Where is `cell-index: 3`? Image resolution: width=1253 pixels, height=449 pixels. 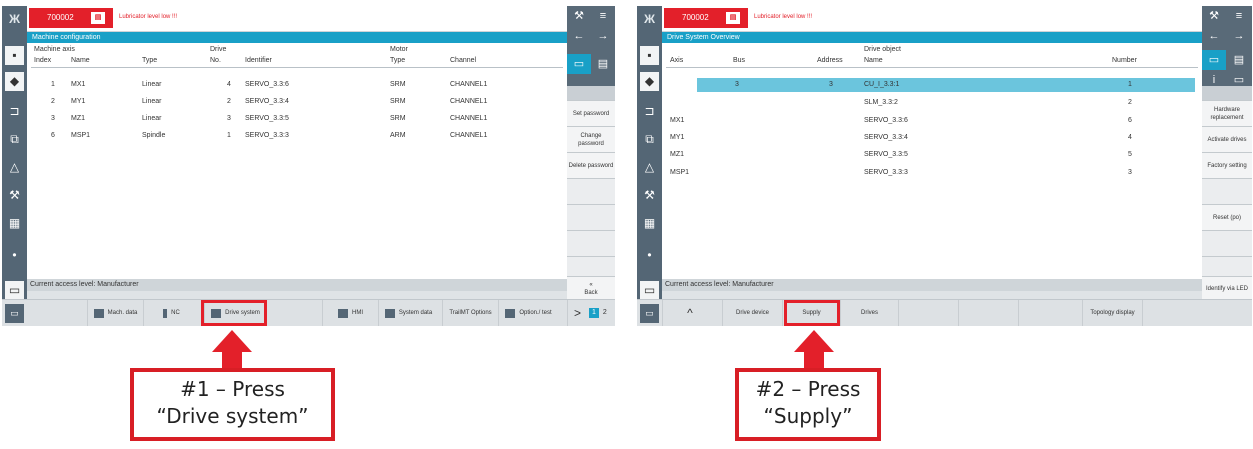 cell-index: 3 is located at coordinates (53, 118).